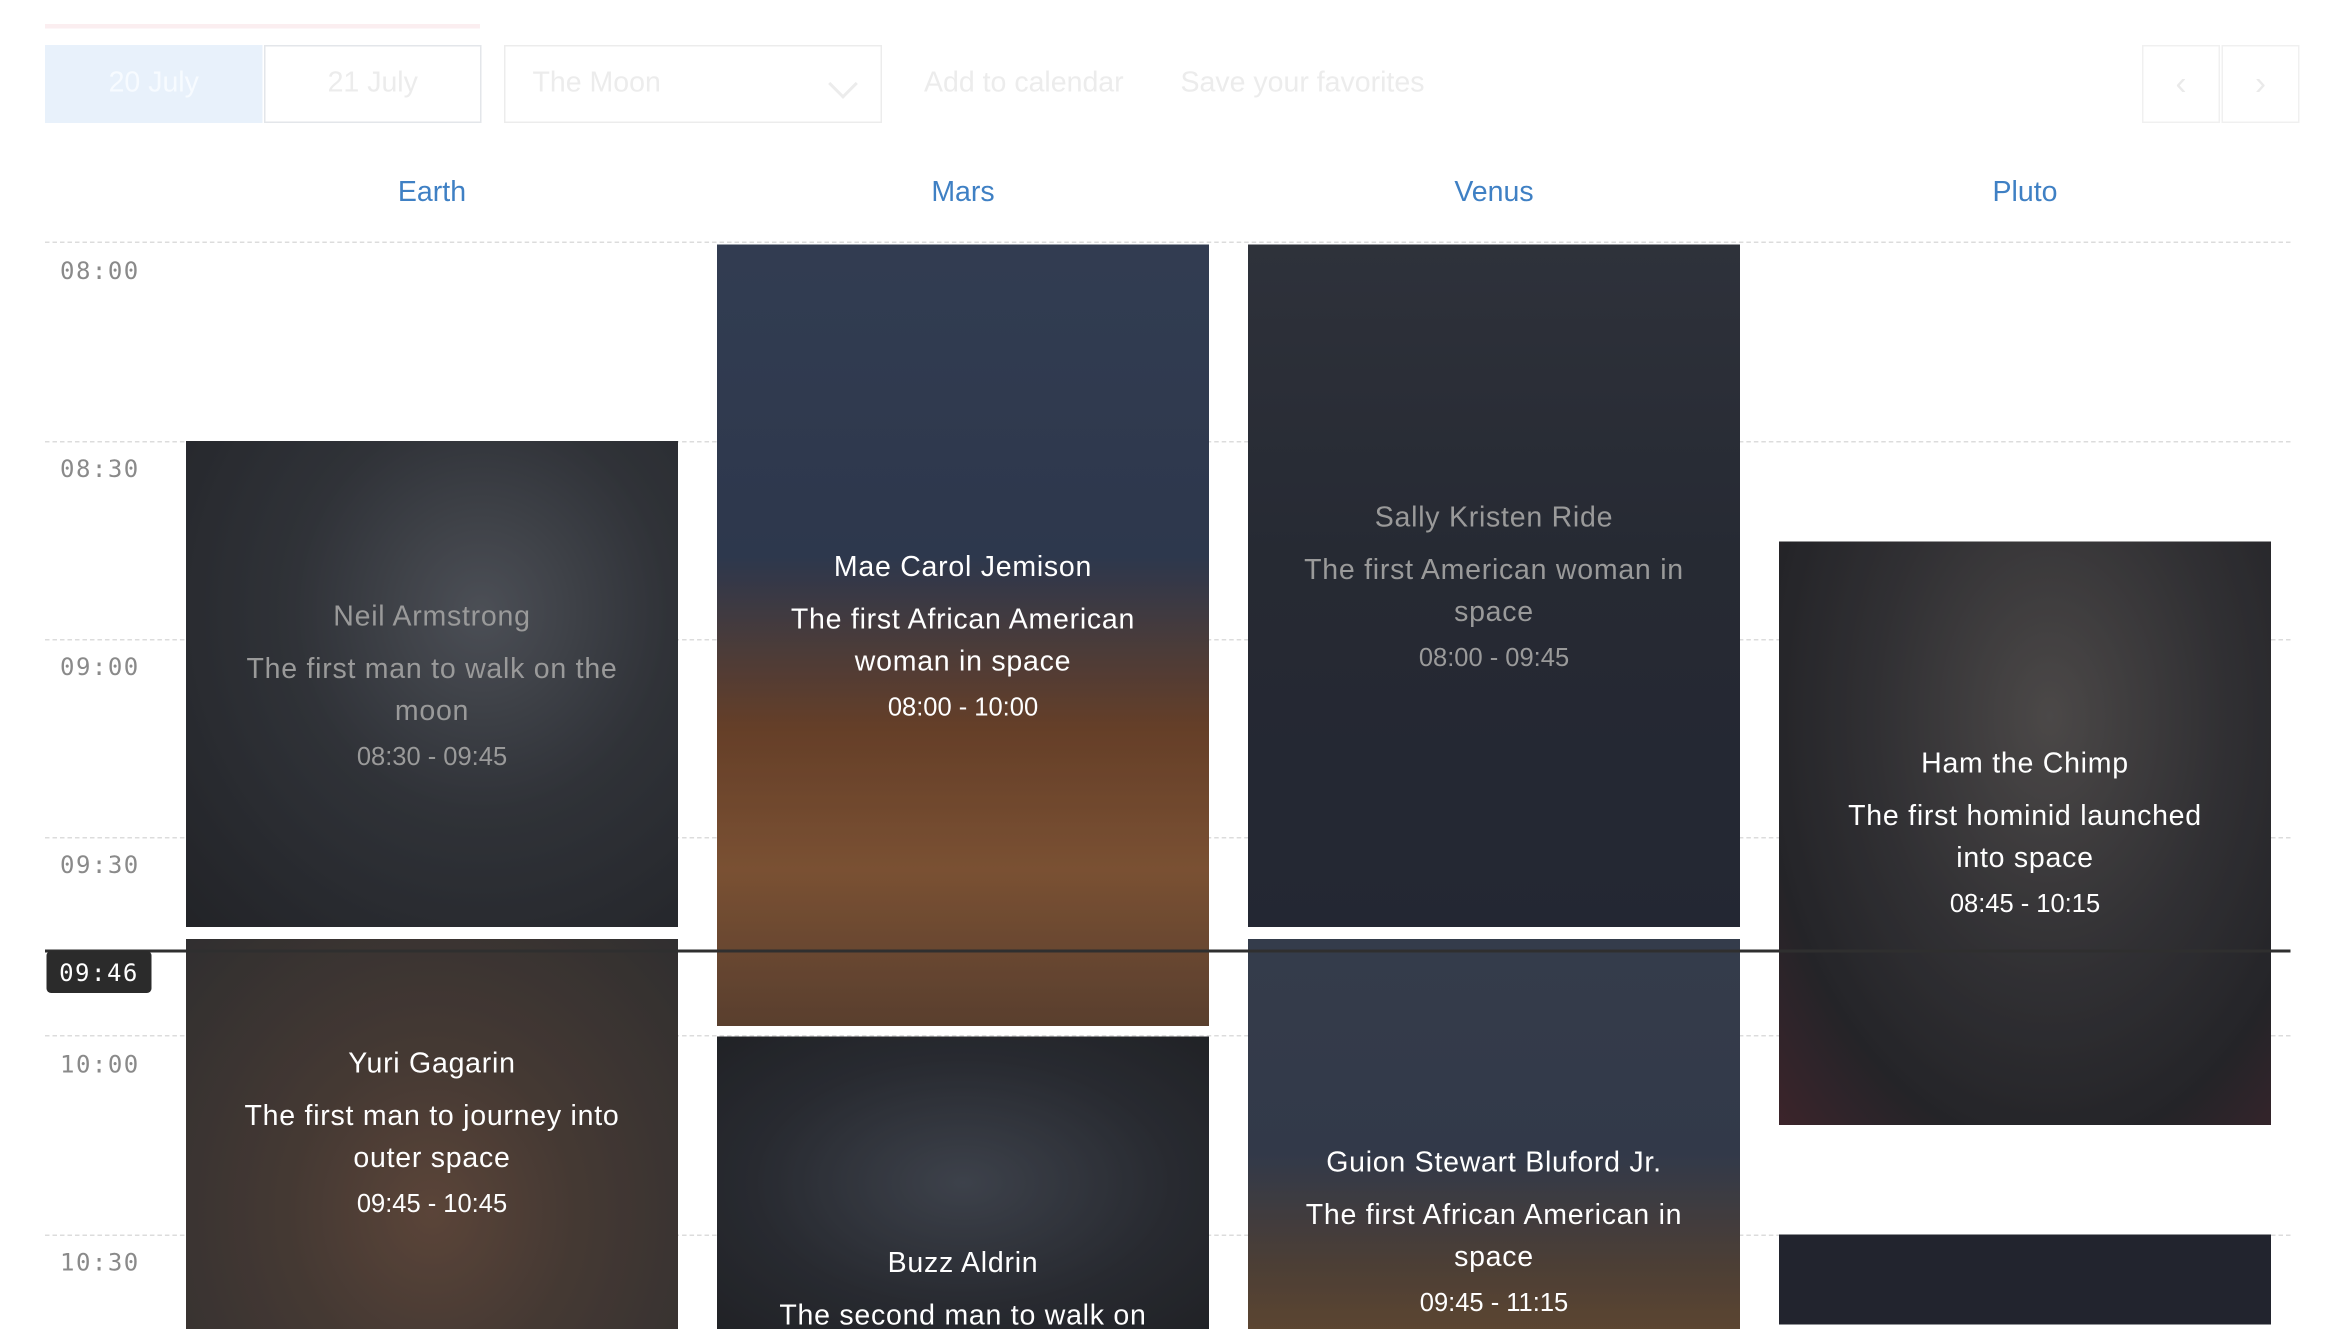 The image size is (2347, 1329). I want to click on event-time: 08:00 - 09:45, so click(1494, 659).